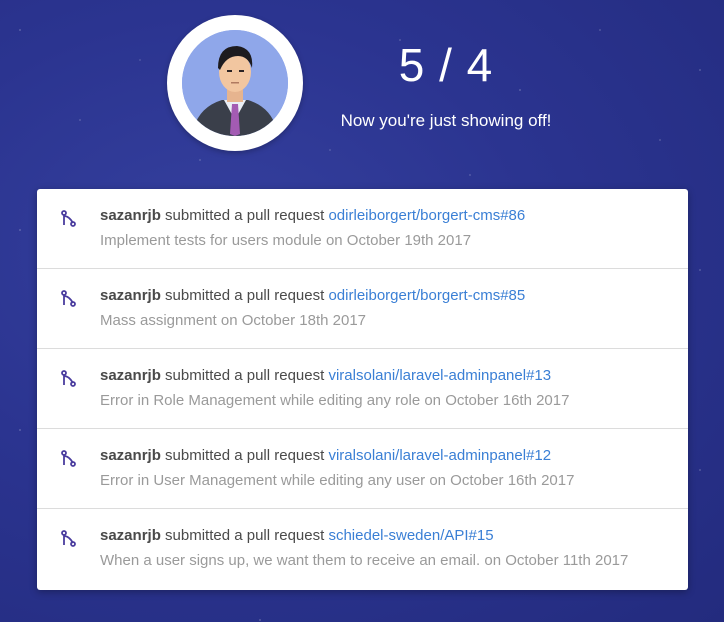 The image size is (724, 622). Describe the element at coordinates (446, 120) in the screenshot. I see `status-message: Now you're just showing off!` at that location.